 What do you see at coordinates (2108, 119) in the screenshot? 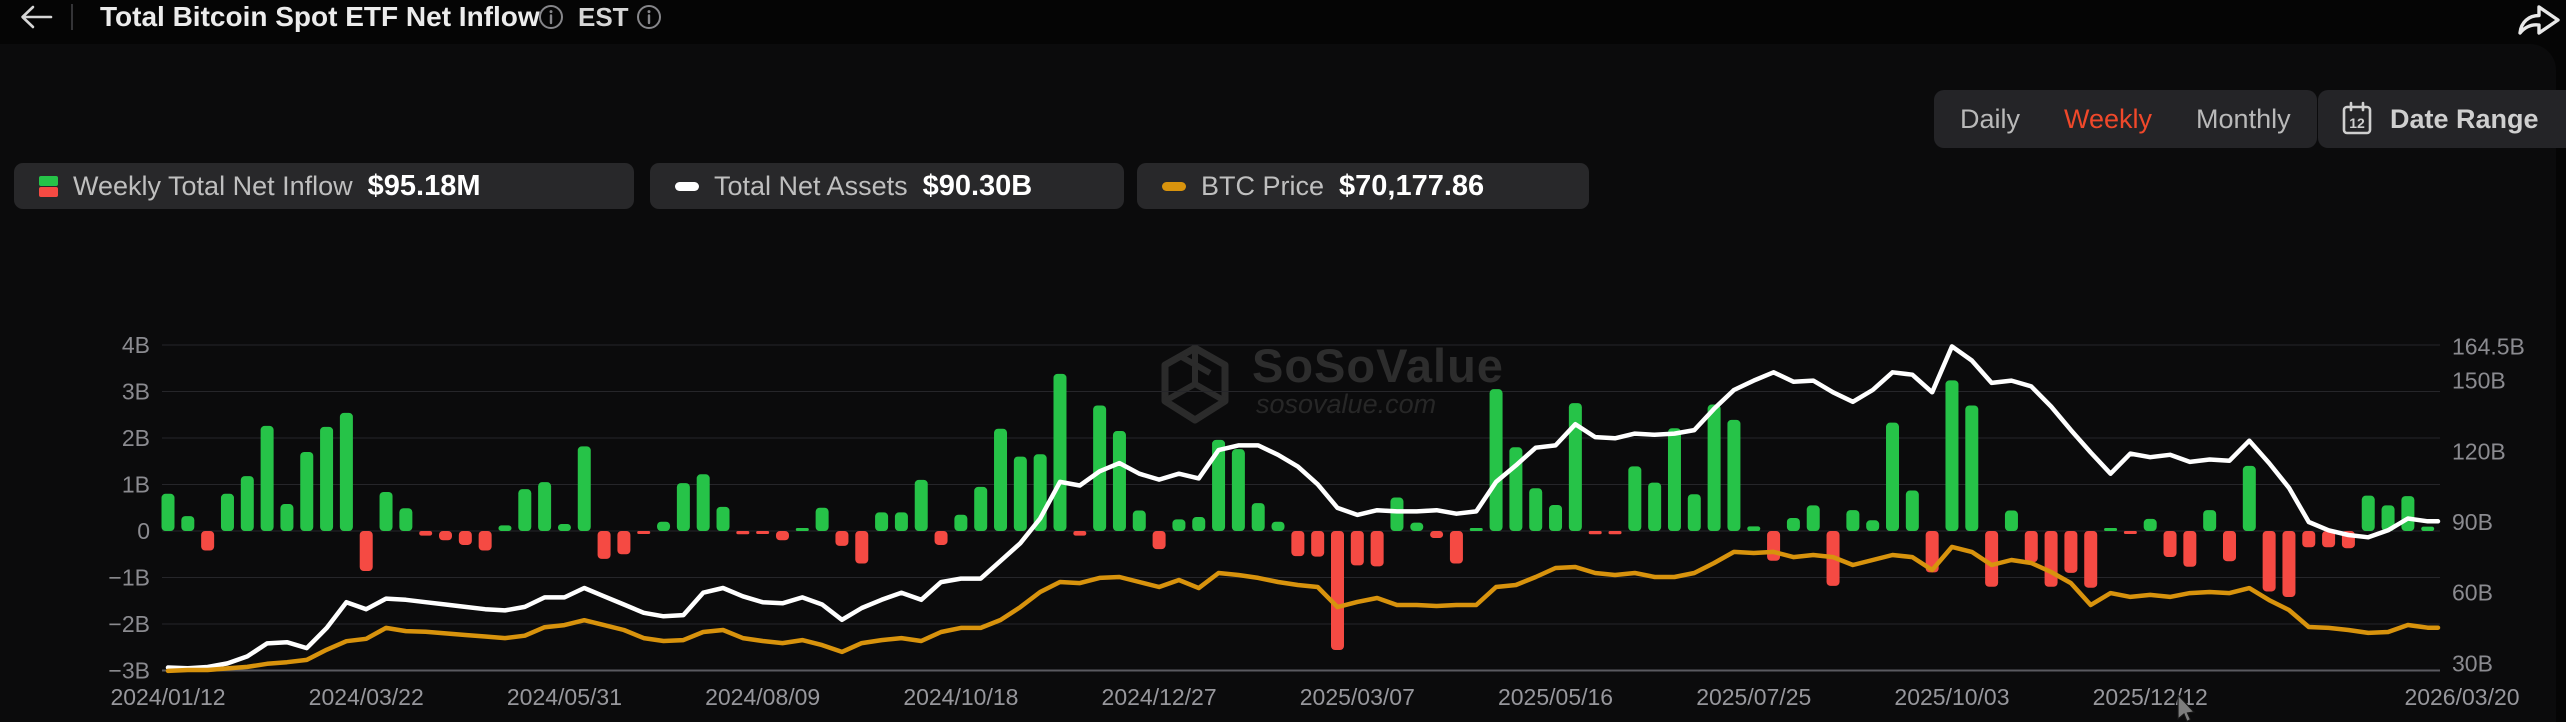
I see `tab-weekly: Weekly` at bounding box center [2108, 119].